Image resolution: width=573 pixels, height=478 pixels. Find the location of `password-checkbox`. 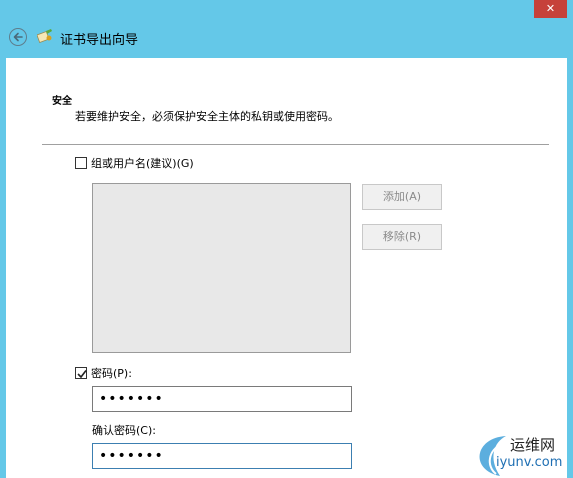

password-checkbox is located at coordinates (81, 373).